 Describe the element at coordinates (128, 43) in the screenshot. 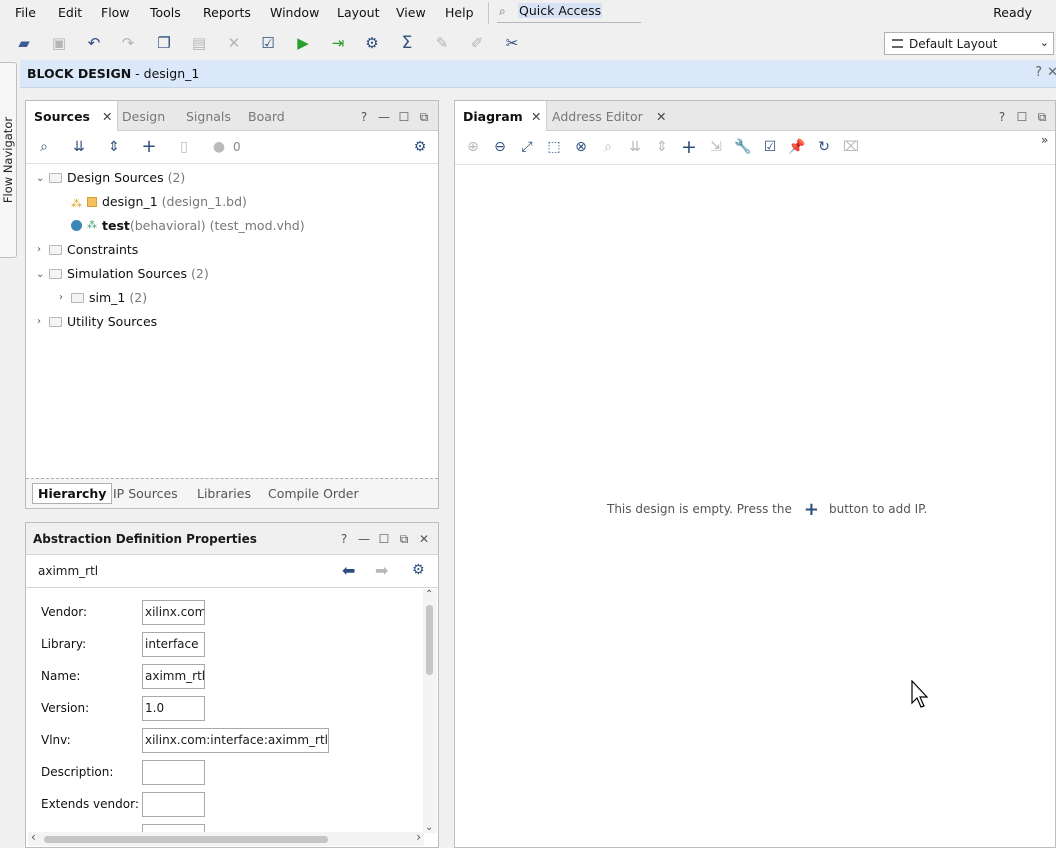

I see `redo-icon: ↷` at that location.